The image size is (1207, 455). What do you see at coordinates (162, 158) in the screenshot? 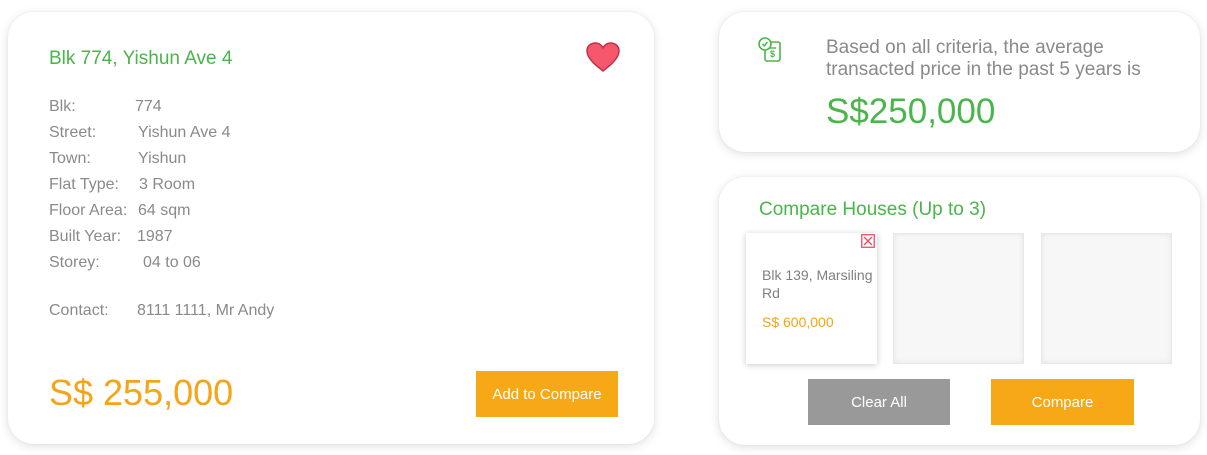
I see `detail-value: Yishun` at bounding box center [162, 158].